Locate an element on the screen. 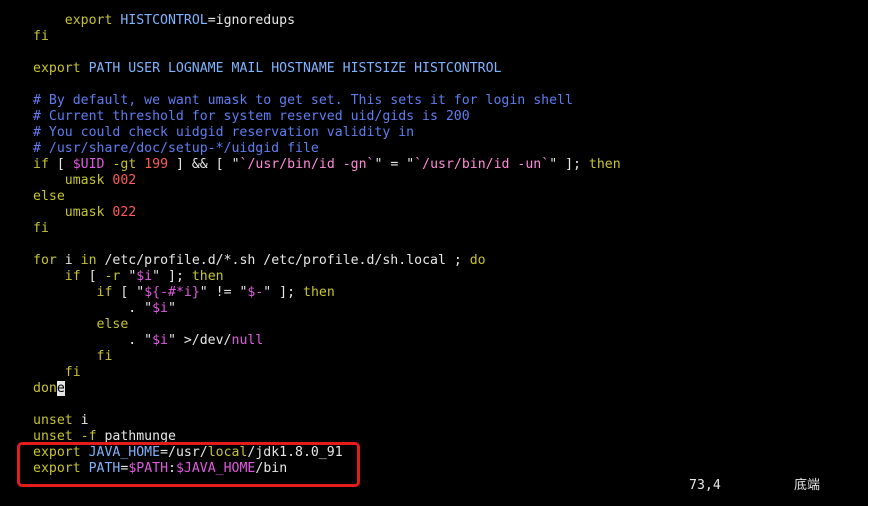 This screenshot has width=870, height=506. code-token: do is located at coordinates (477, 260).